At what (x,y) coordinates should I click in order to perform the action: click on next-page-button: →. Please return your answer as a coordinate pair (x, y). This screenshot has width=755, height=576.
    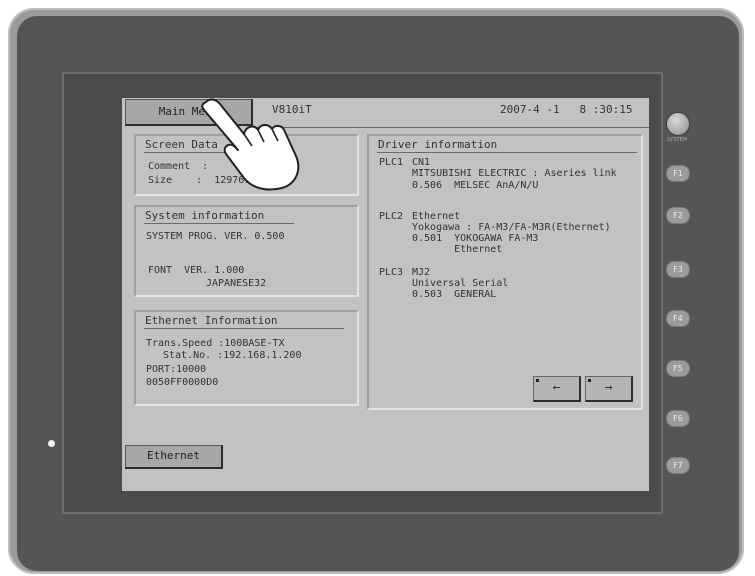
    Looking at the image, I should click on (609, 389).